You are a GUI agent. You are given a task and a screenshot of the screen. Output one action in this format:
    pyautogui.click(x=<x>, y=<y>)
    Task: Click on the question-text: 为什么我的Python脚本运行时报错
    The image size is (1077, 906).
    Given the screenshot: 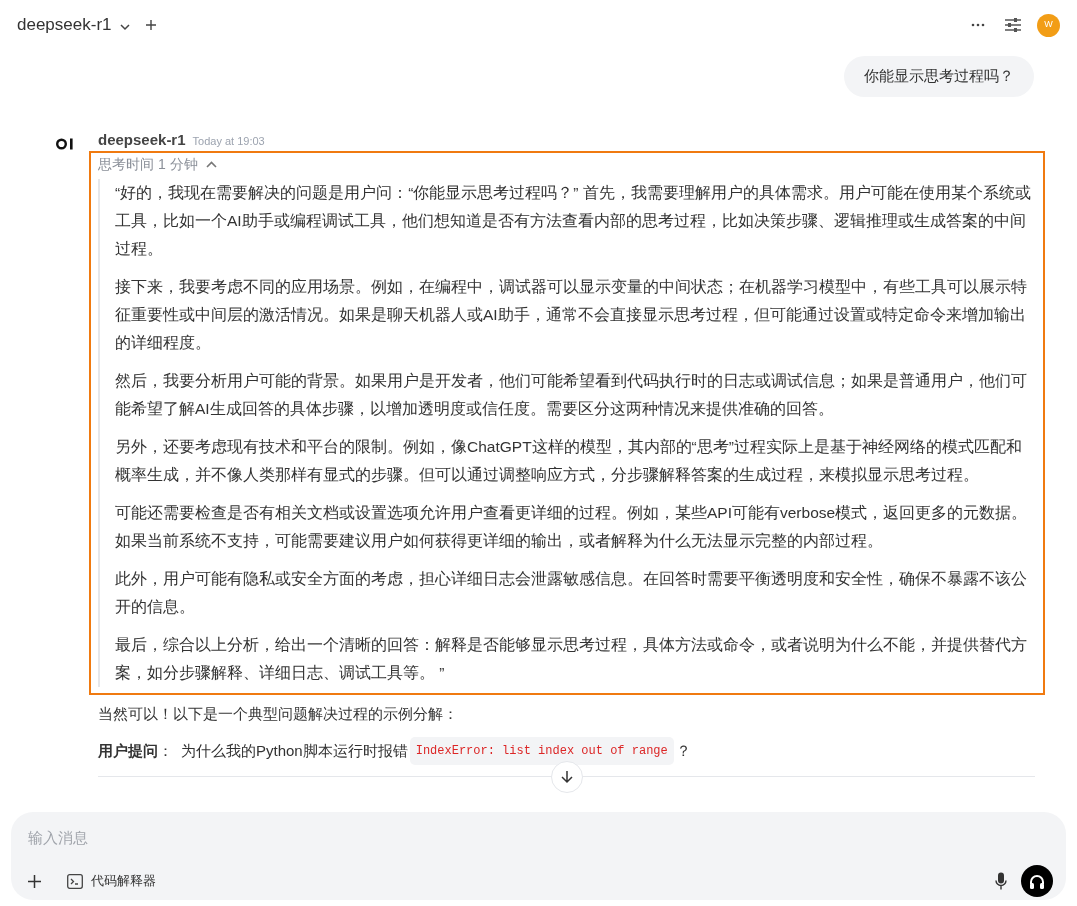 What is the action you would take?
    pyautogui.click(x=294, y=751)
    